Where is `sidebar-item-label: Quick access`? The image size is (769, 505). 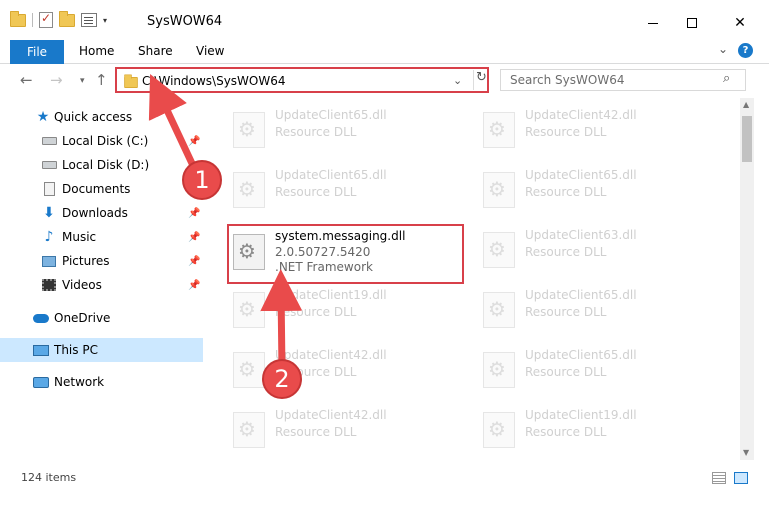
sidebar-item-label: Quick access is located at coordinates (93, 117).